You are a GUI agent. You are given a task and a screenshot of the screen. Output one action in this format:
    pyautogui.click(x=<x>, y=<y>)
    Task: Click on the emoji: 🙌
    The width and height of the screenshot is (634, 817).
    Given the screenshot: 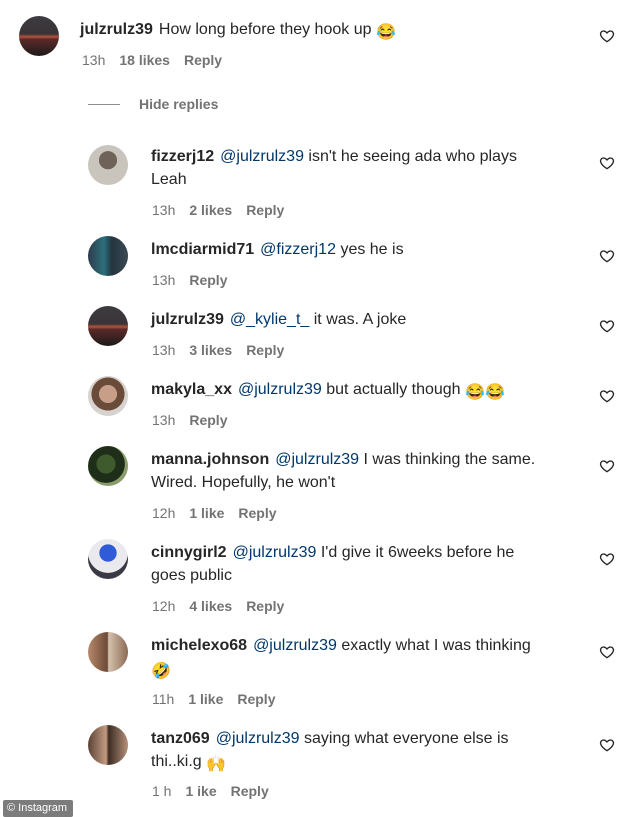 What is the action you would take?
    pyautogui.click(x=216, y=764)
    